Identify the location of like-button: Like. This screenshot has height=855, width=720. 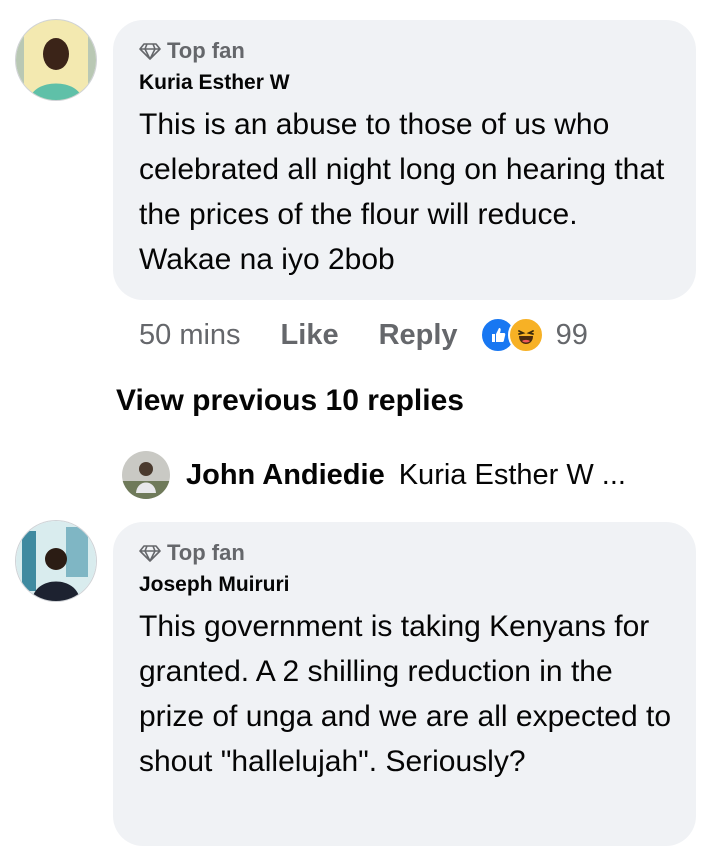
(310, 335).